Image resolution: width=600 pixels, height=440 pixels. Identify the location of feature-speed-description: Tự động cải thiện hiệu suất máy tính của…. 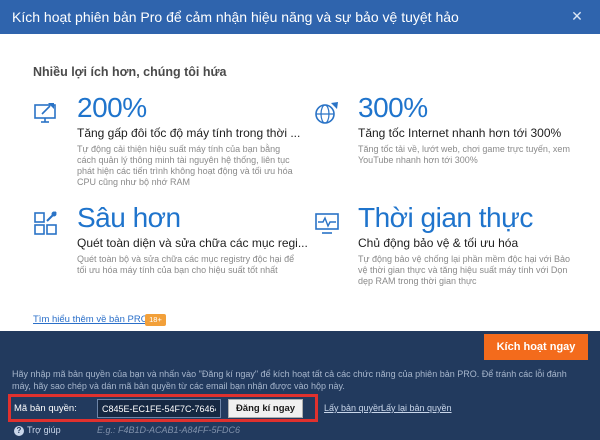
(185, 165).